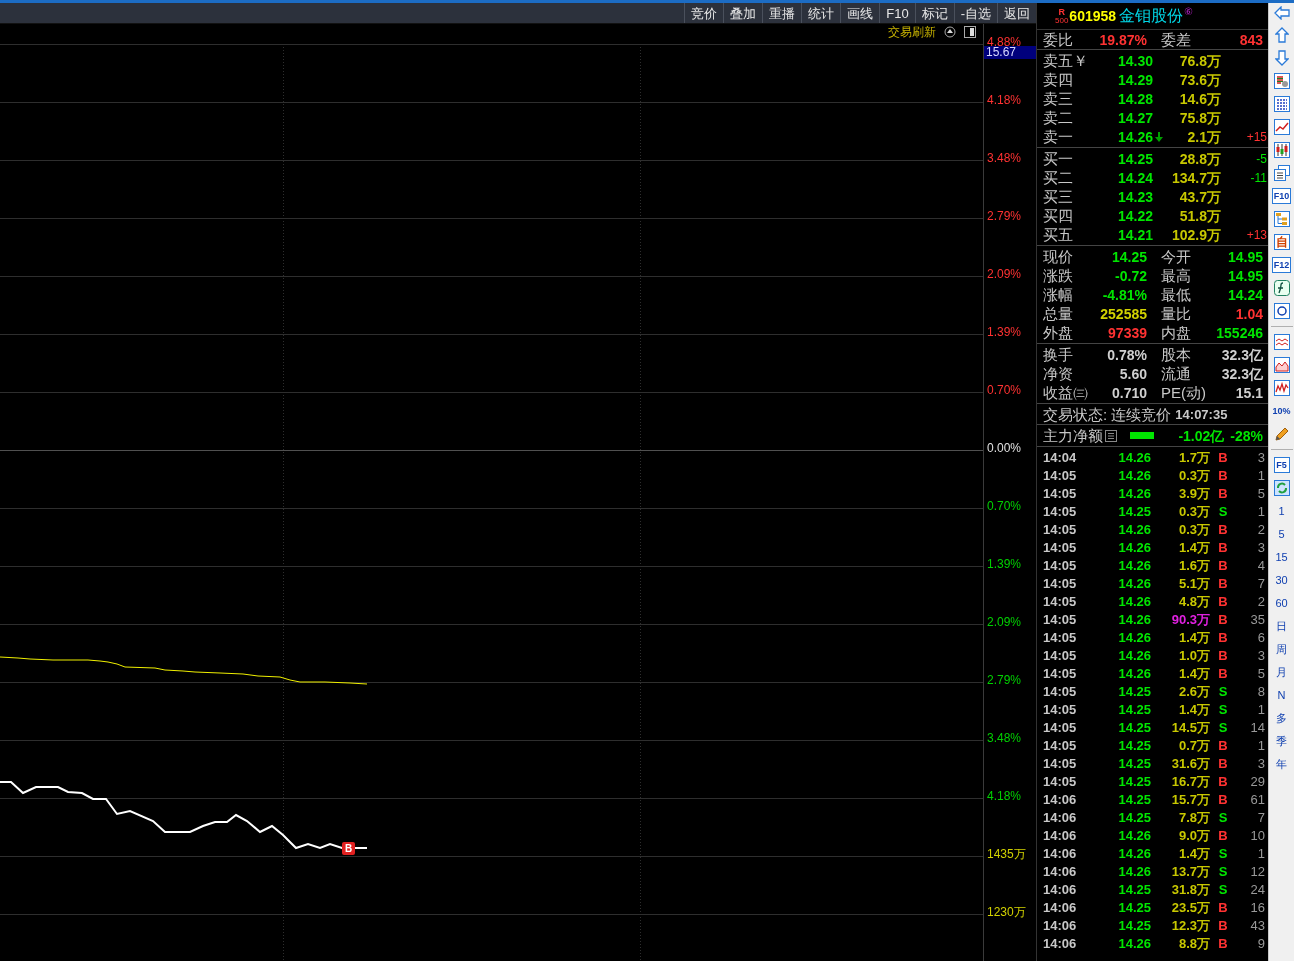 Image resolution: width=1294 pixels, height=961 pixels. I want to click on axis-label: 4.88%, so click(1004, 42).